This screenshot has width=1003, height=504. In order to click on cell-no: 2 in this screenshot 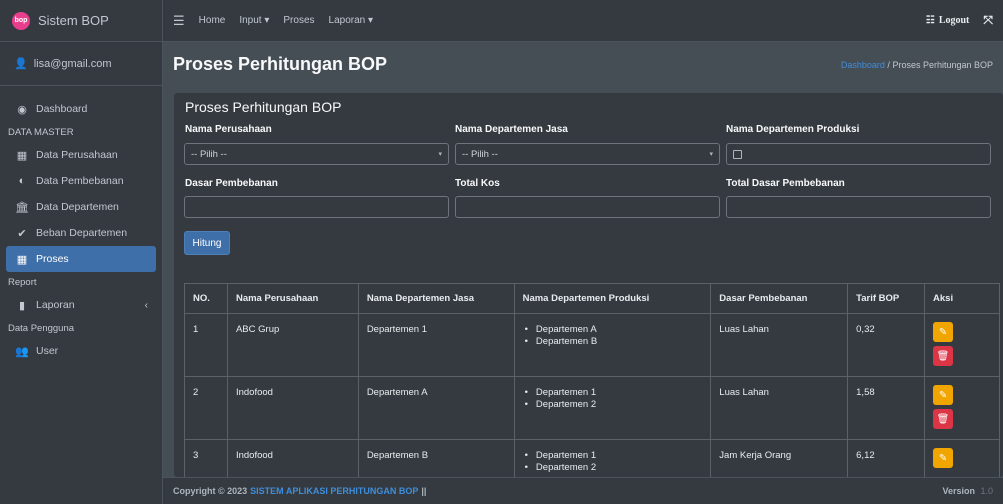, I will do `click(206, 408)`.